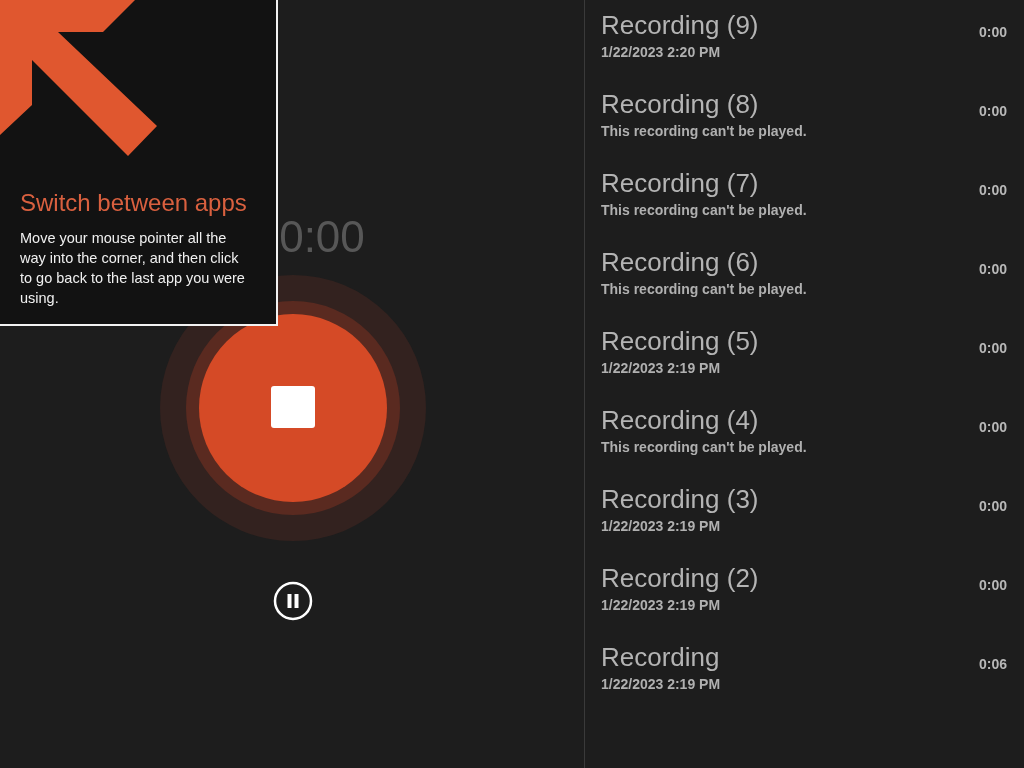 This screenshot has height=768, width=1024. Describe the element at coordinates (322, 237) in the screenshot. I see `timer: 0:00` at that location.